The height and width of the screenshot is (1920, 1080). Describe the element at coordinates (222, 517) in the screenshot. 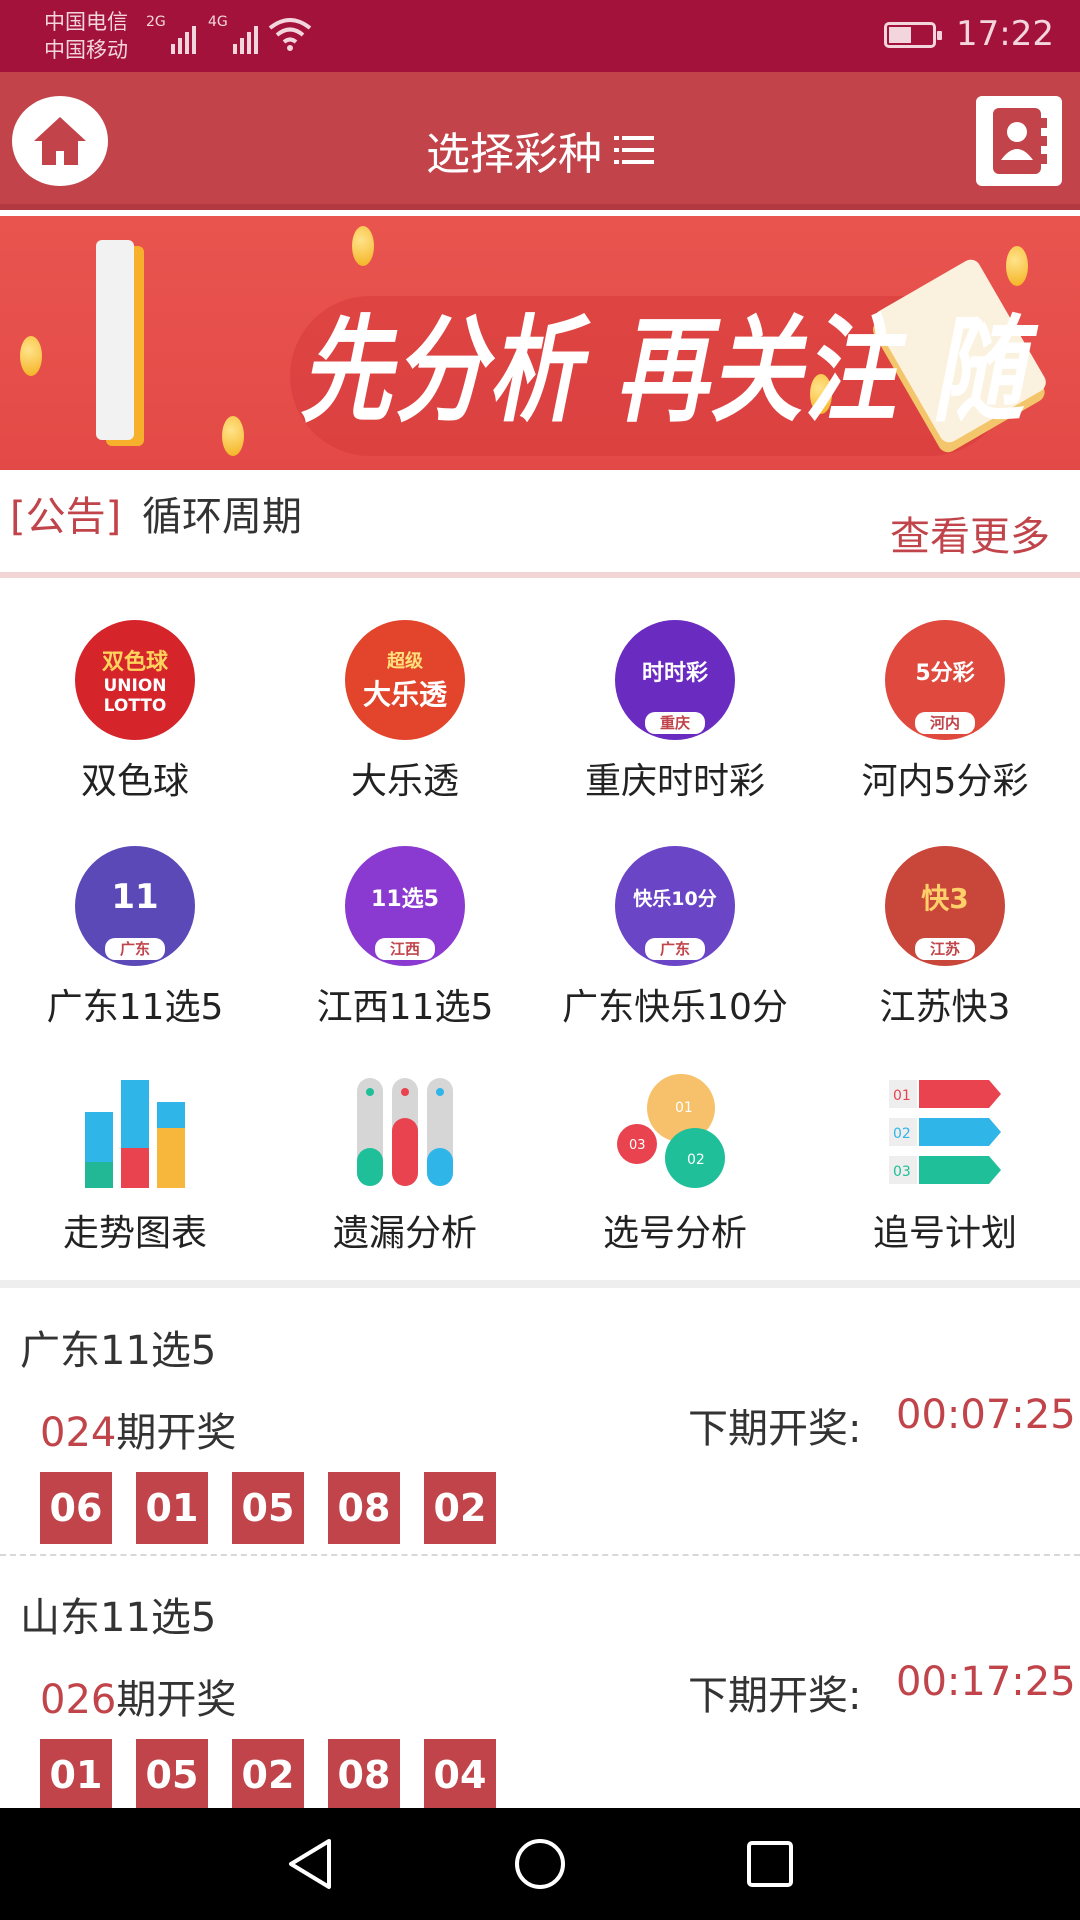

I see `notice-text: 循环周期` at that location.